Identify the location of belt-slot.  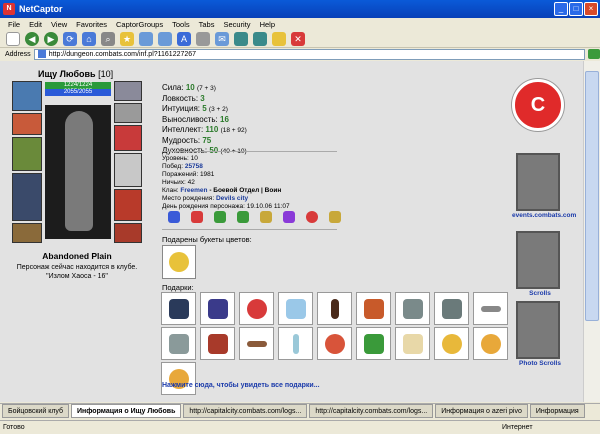
(27, 233).